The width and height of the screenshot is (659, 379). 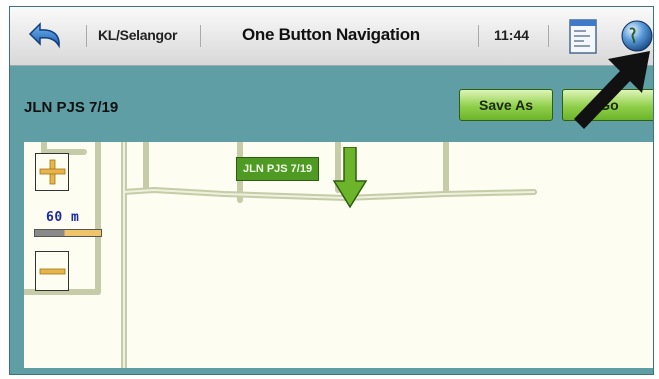 I want to click on region-label: KL/Selangor, so click(x=137, y=35).